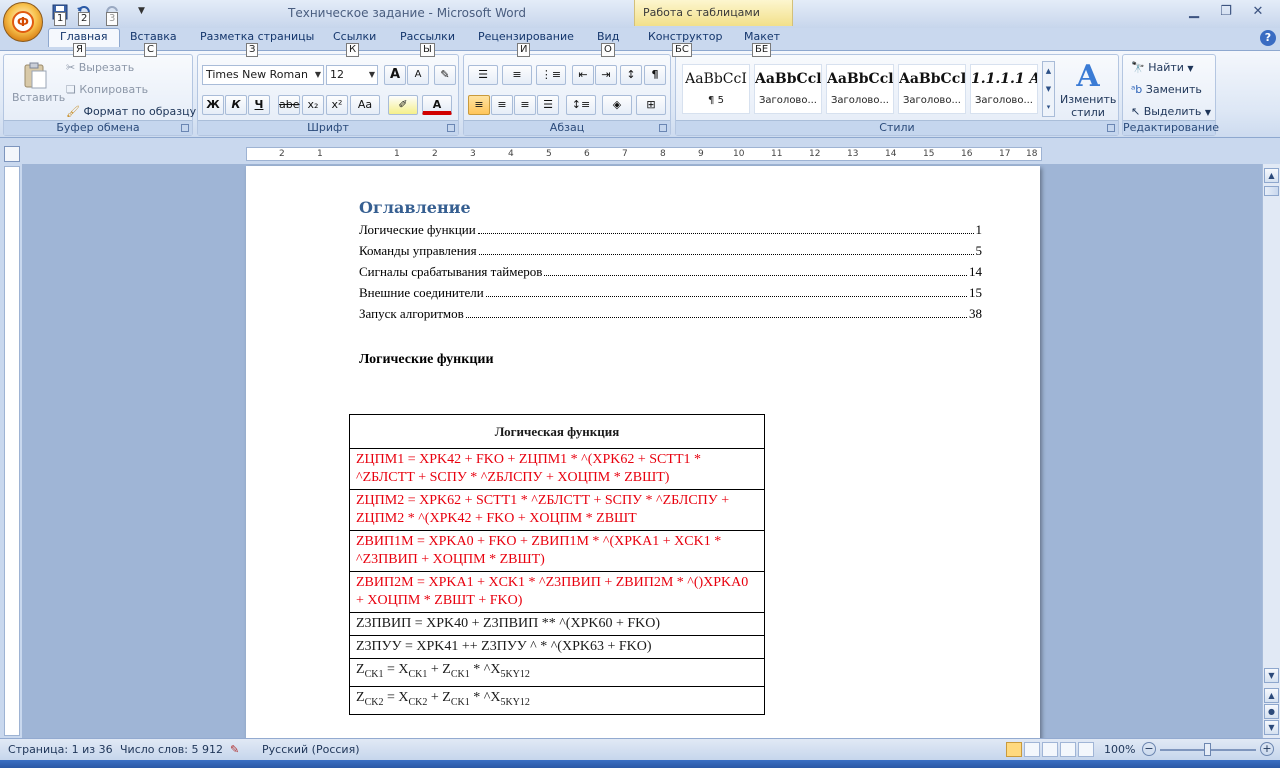  Describe the element at coordinates (1258, 13) in the screenshot. I see `close-icon: ✕` at that location.